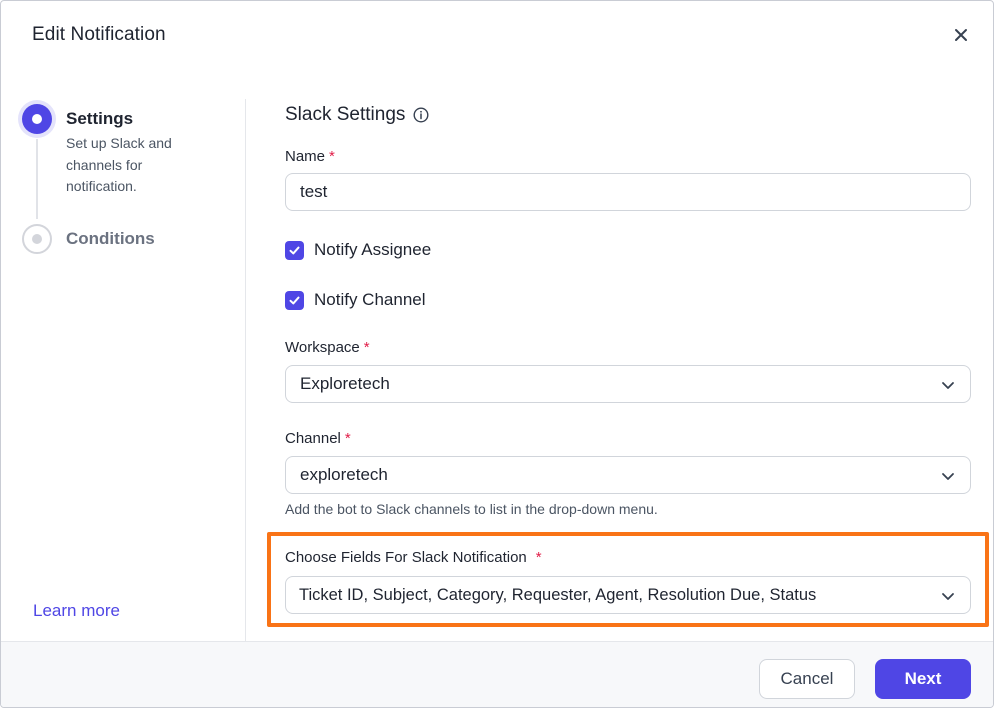 This screenshot has height=708, width=994. Describe the element at coordinates (314, 191) in the screenshot. I see `name-input-value: test` at that location.